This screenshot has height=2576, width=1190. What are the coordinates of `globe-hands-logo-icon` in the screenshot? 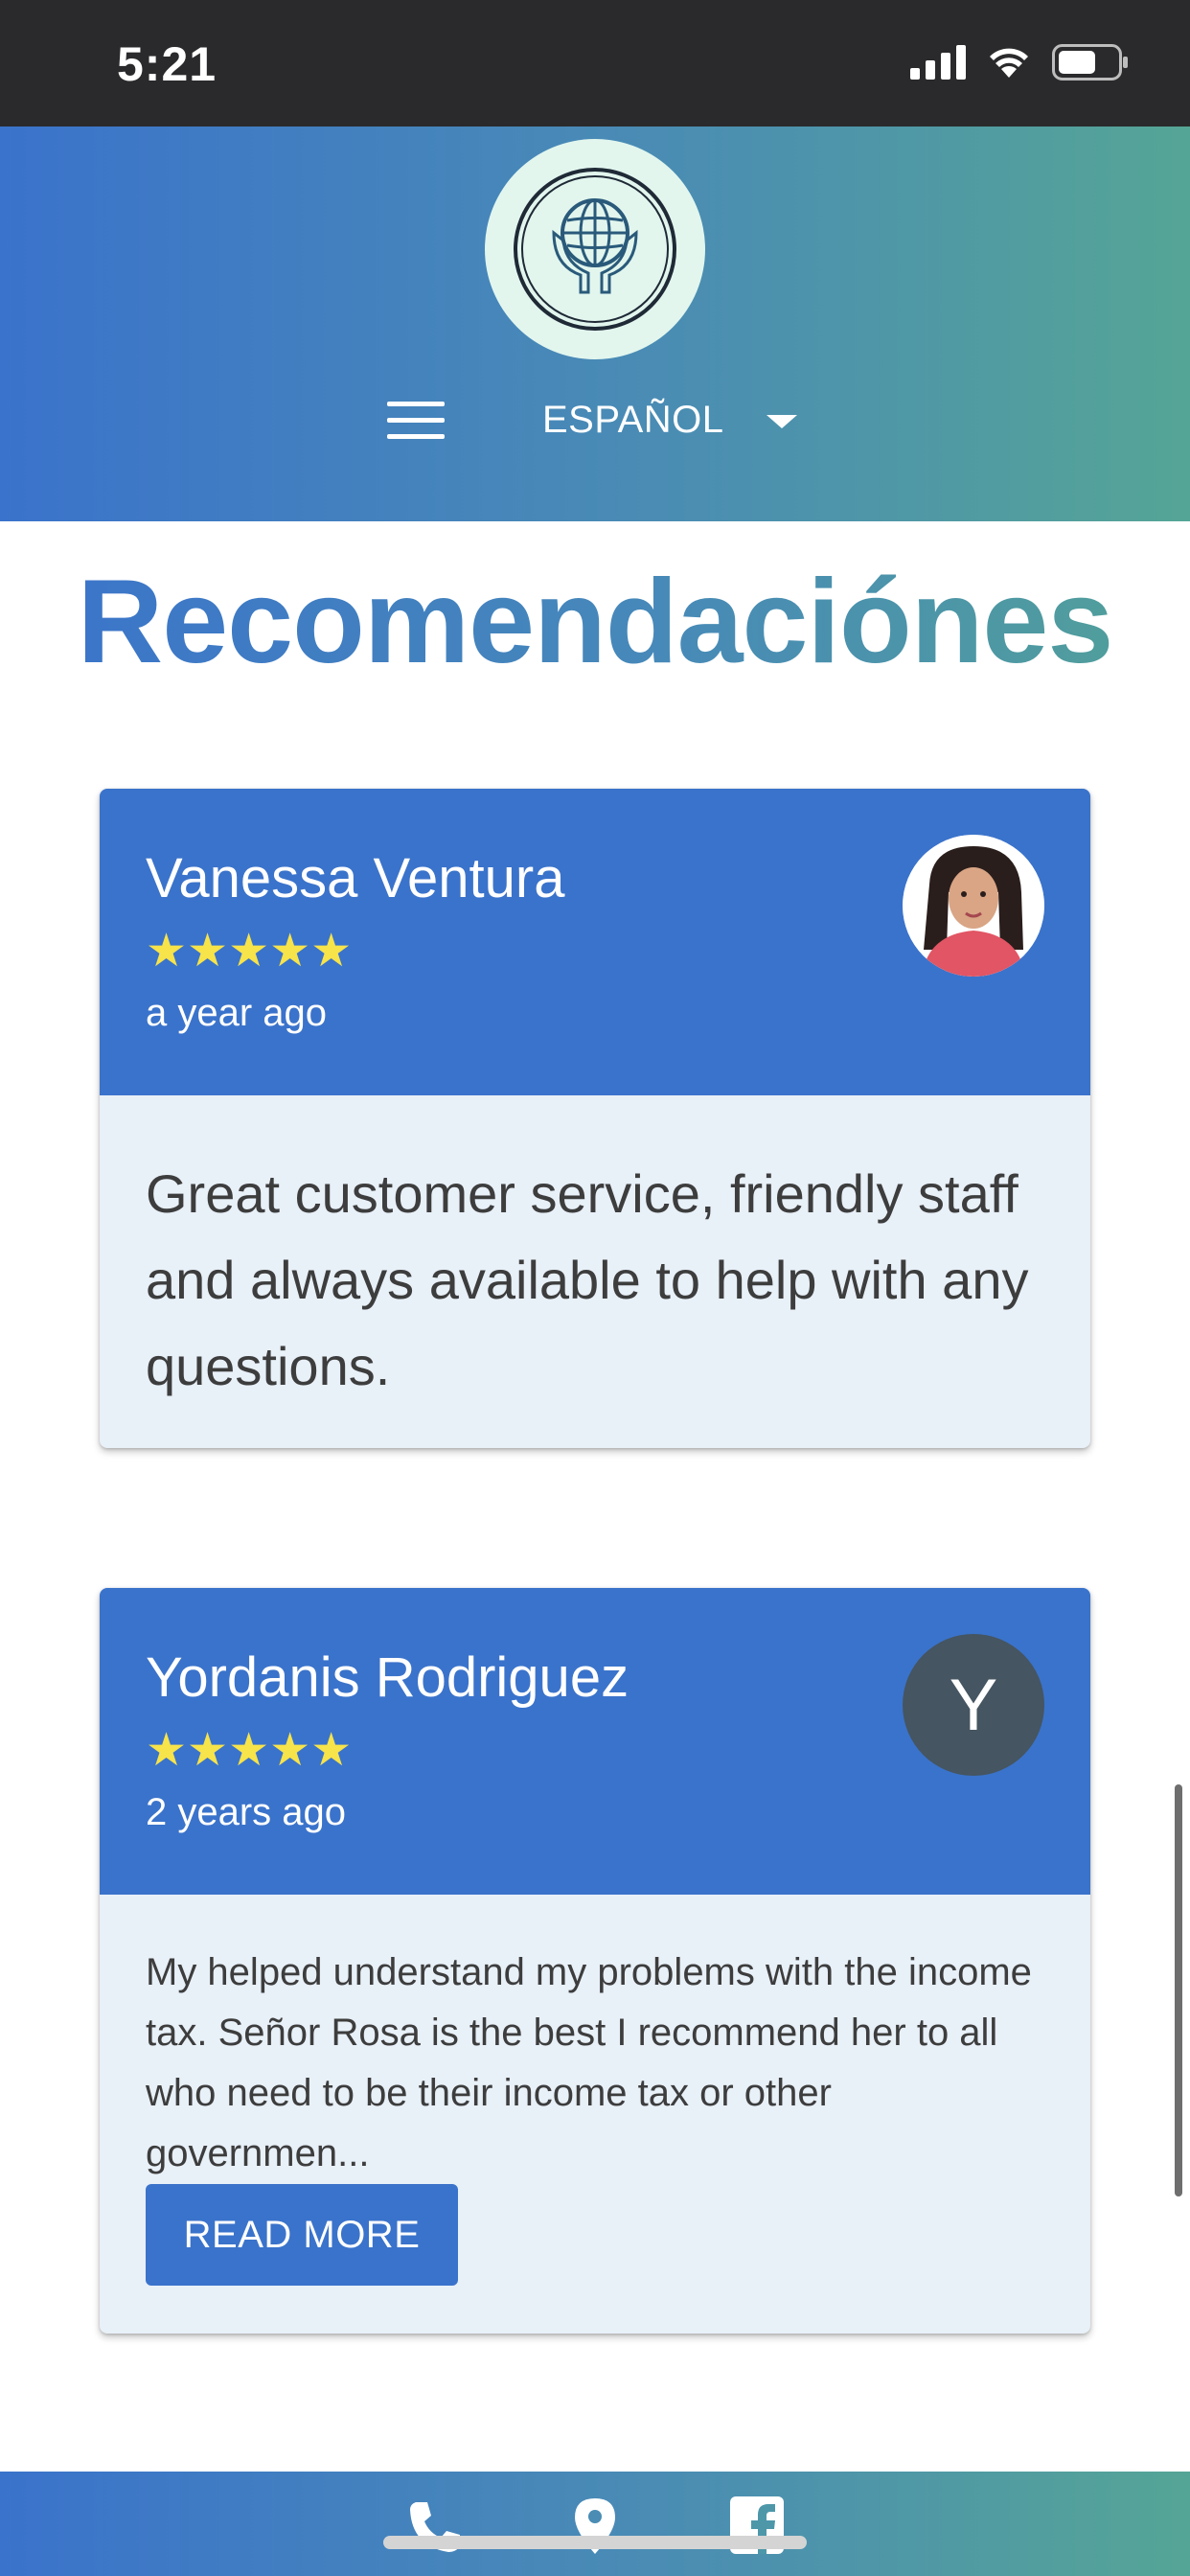 It's located at (595, 249).